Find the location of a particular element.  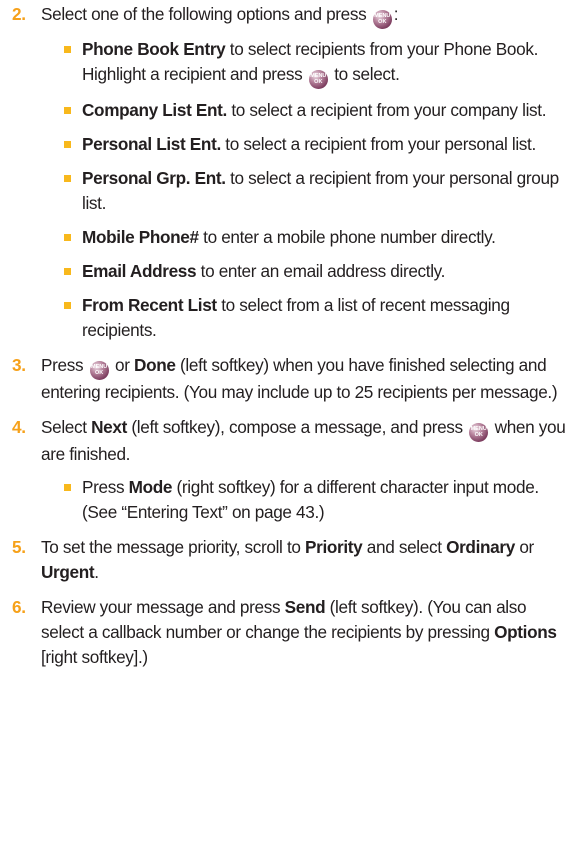

step-number: 3. is located at coordinates (19, 365).